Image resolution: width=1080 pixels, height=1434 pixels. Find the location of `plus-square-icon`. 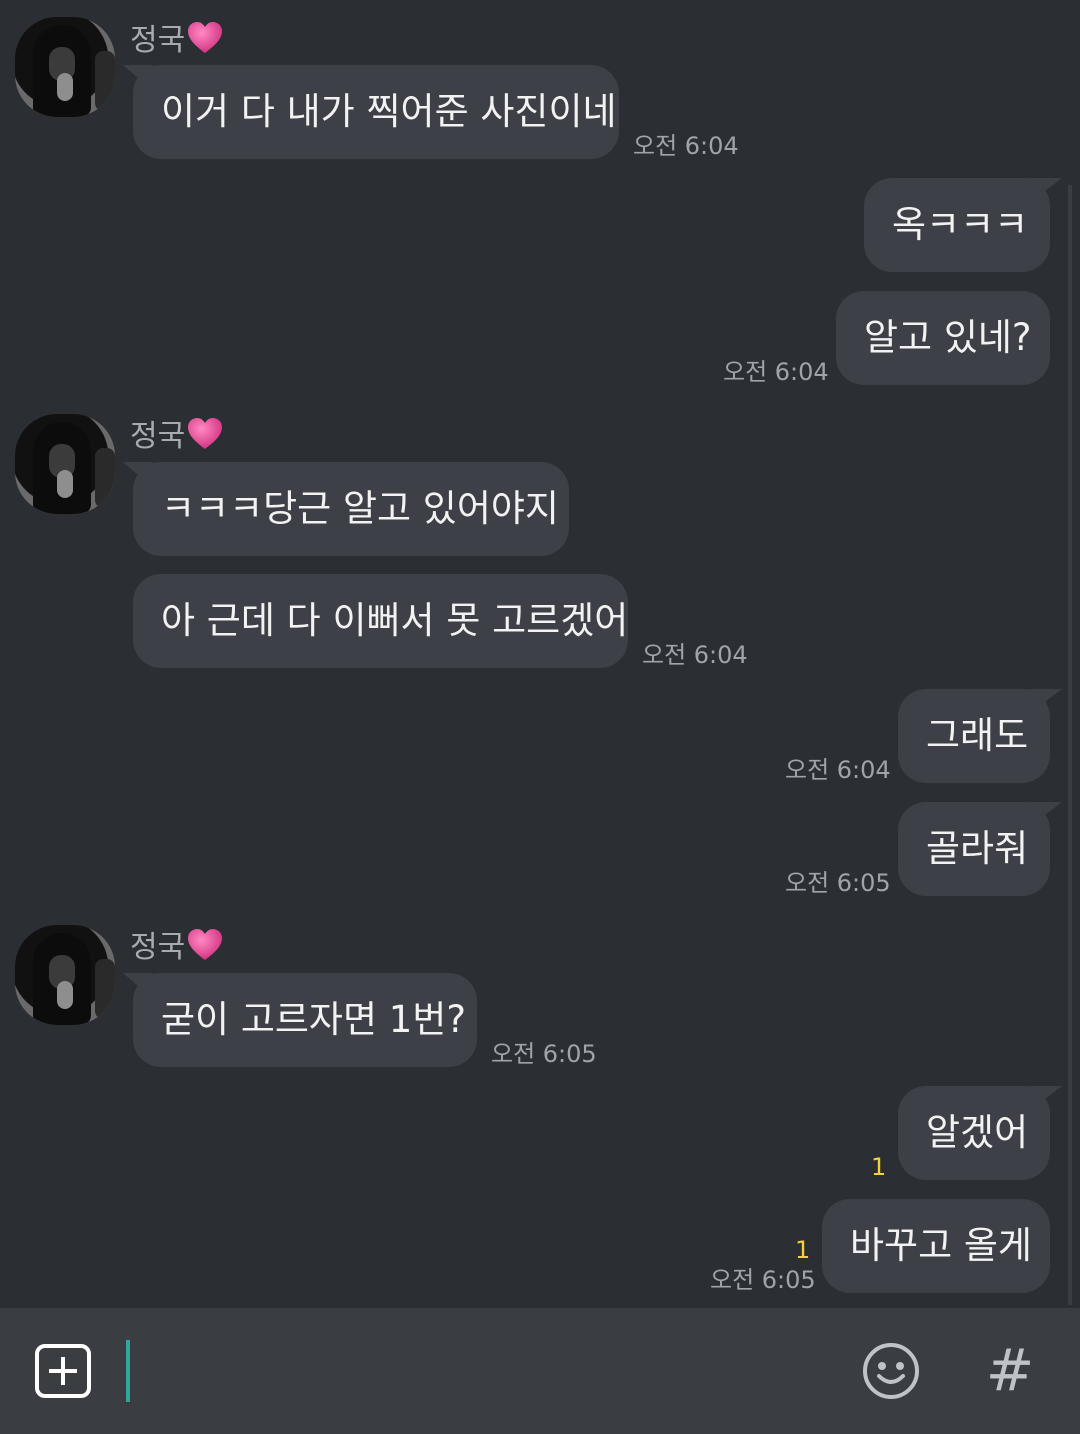

plus-square-icon is located at coordinates (63, 1371).